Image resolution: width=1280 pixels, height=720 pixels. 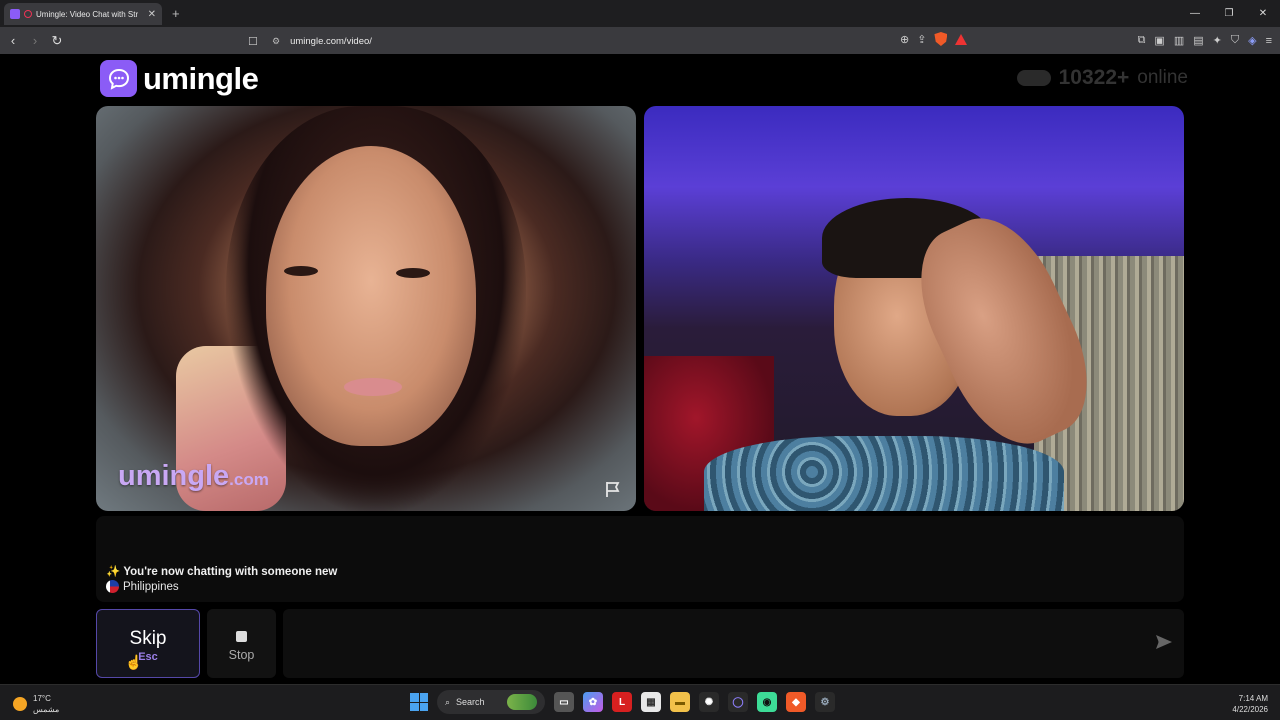 What do you see at coordinates (28, 14) in the screenshot?
I see `recording-indicator-icon` at bounding box center [28, 14].